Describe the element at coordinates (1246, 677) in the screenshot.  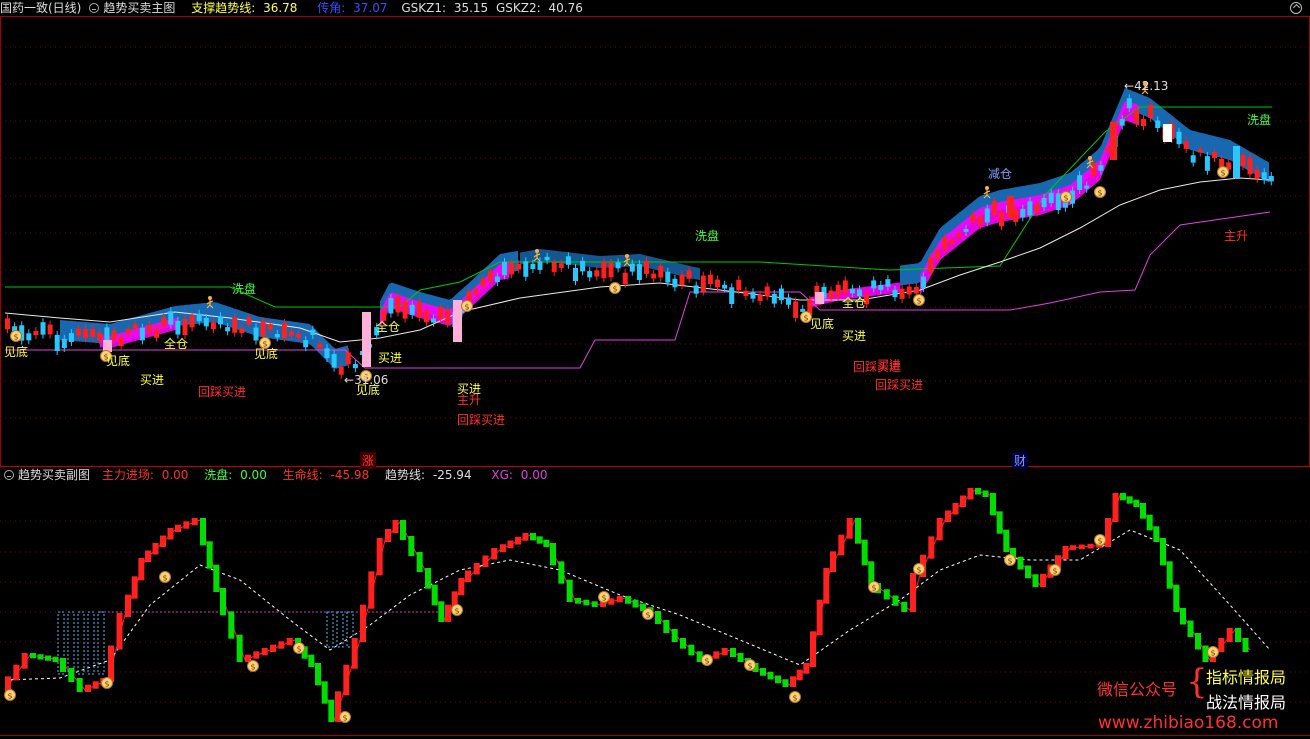
I see `watermark-line1: 指标情报局` at that location.